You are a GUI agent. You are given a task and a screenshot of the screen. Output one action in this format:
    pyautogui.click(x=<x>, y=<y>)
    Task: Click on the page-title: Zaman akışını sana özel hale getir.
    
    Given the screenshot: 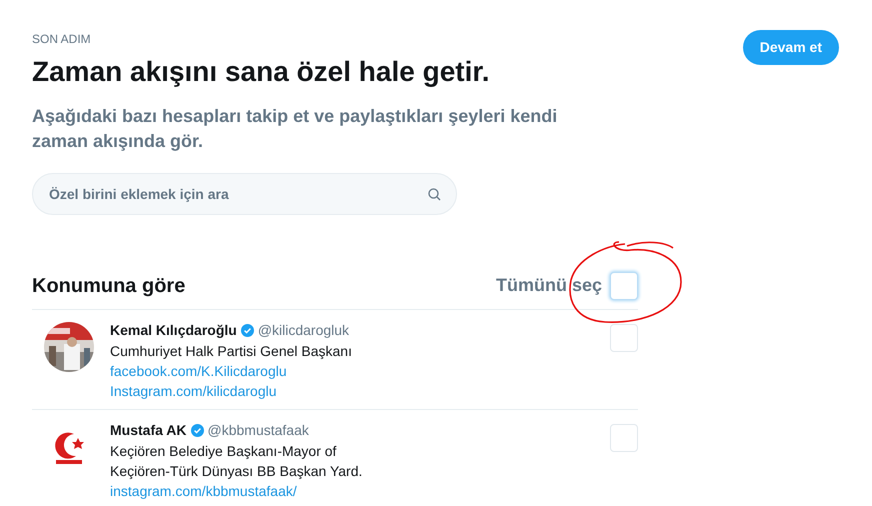 What is the action you would take?
    pyautogui.click(x=261, y=72)
    